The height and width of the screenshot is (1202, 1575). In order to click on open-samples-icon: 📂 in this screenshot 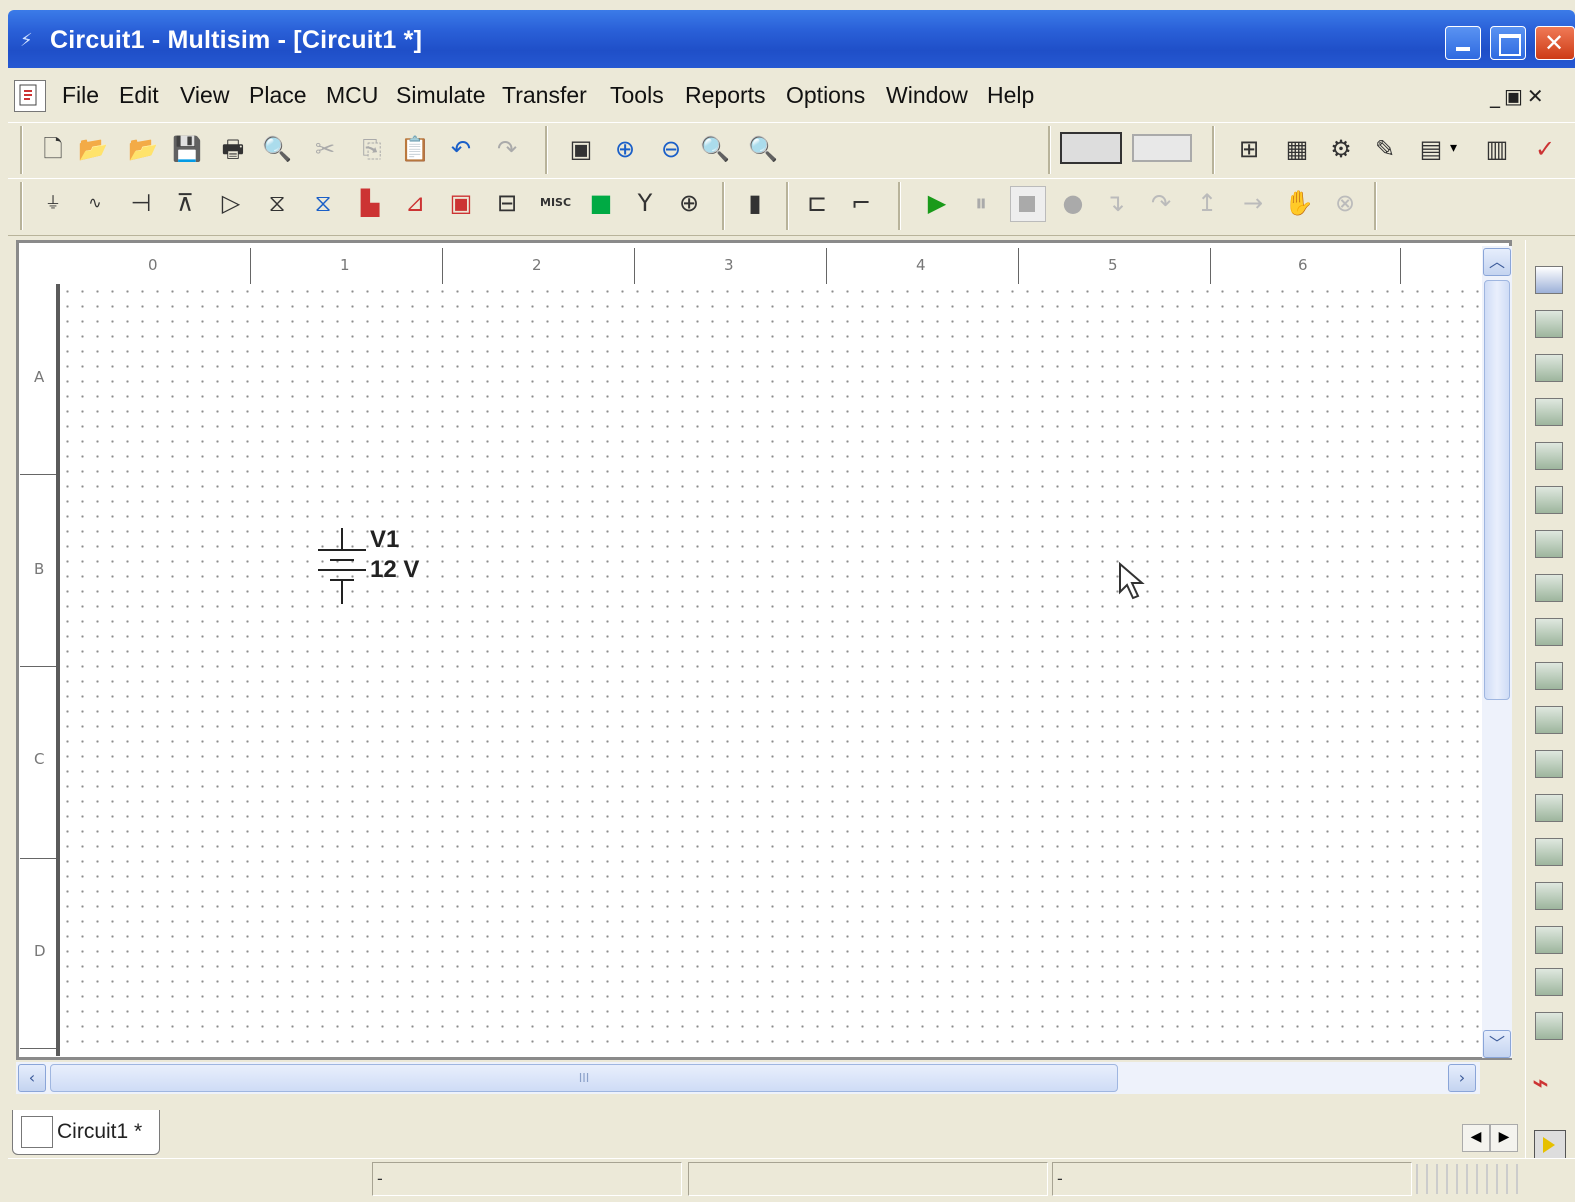, I will do `click(143, 149)`.